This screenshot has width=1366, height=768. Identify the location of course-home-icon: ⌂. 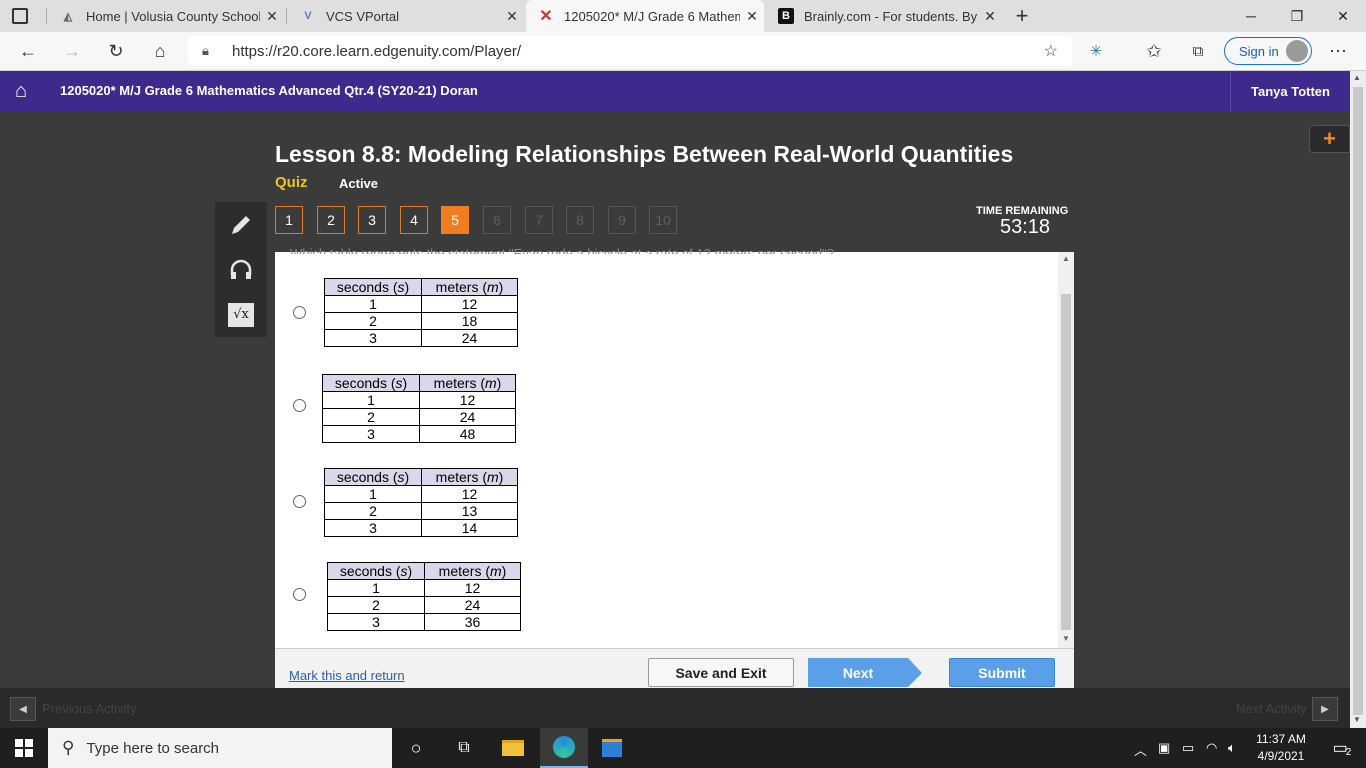
(21, 91).